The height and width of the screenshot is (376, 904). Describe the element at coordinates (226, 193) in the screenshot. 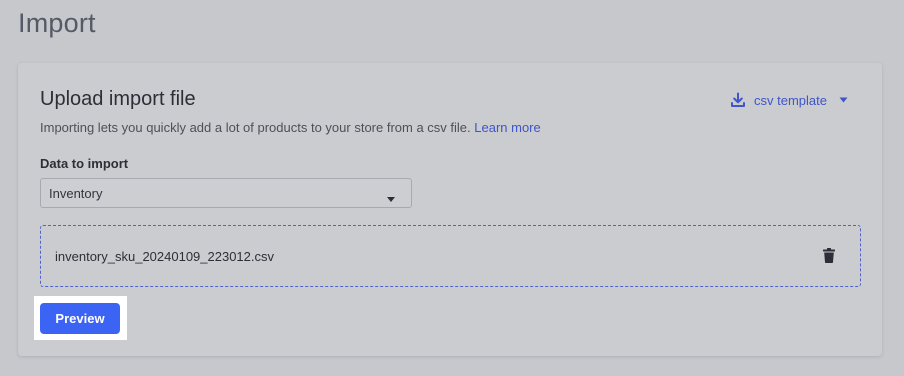

I see `data-to-import-select: Inventory` at that location.